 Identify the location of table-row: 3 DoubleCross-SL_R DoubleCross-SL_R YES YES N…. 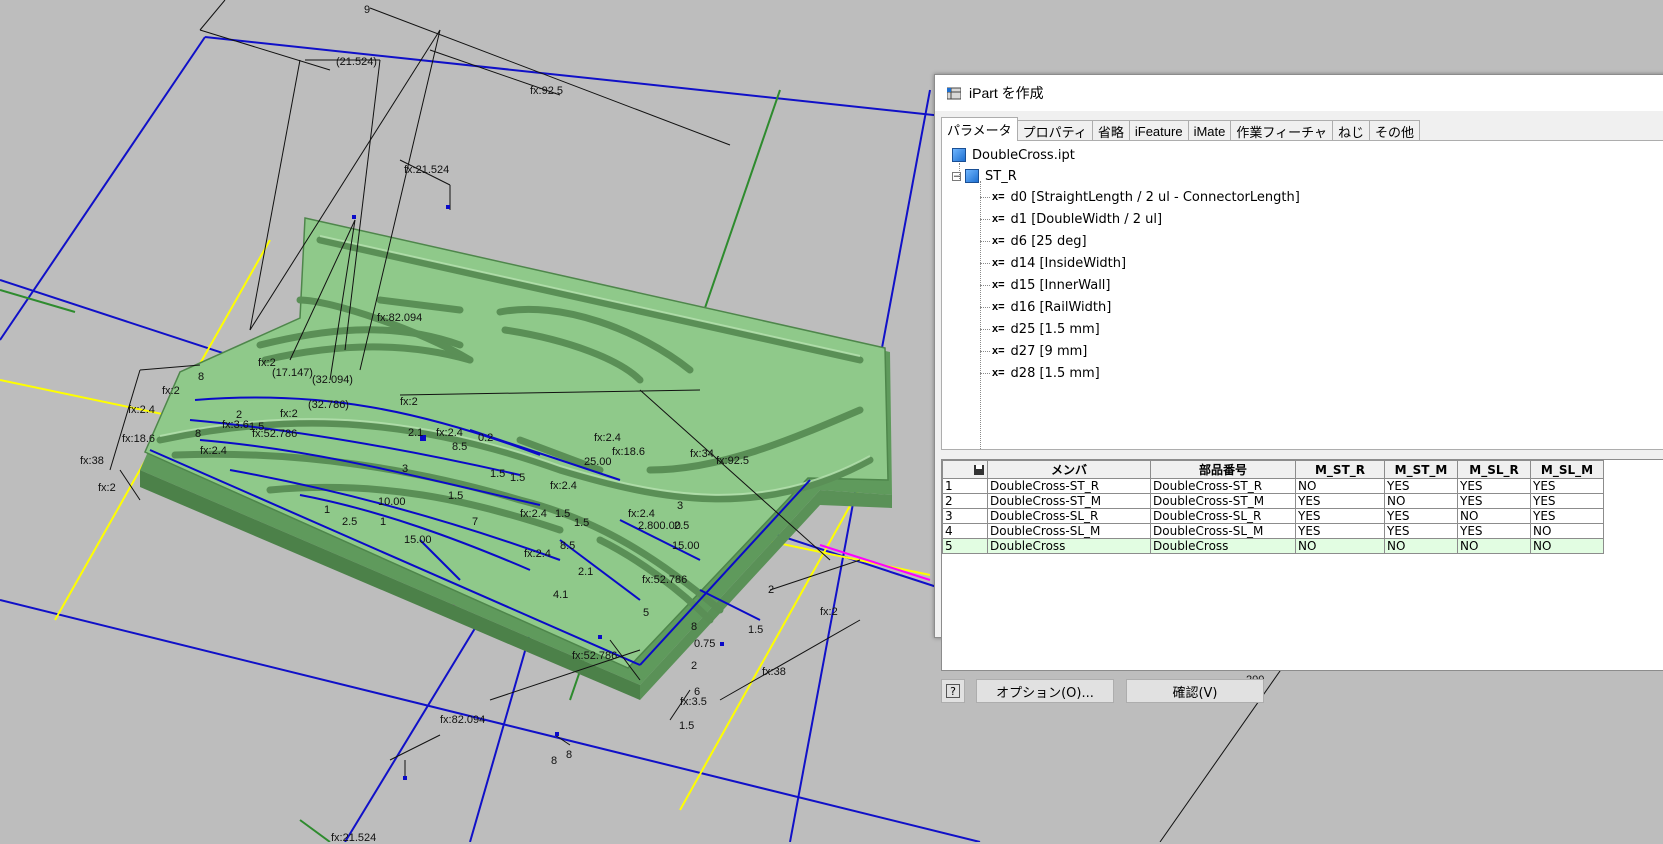
(1273, 516).